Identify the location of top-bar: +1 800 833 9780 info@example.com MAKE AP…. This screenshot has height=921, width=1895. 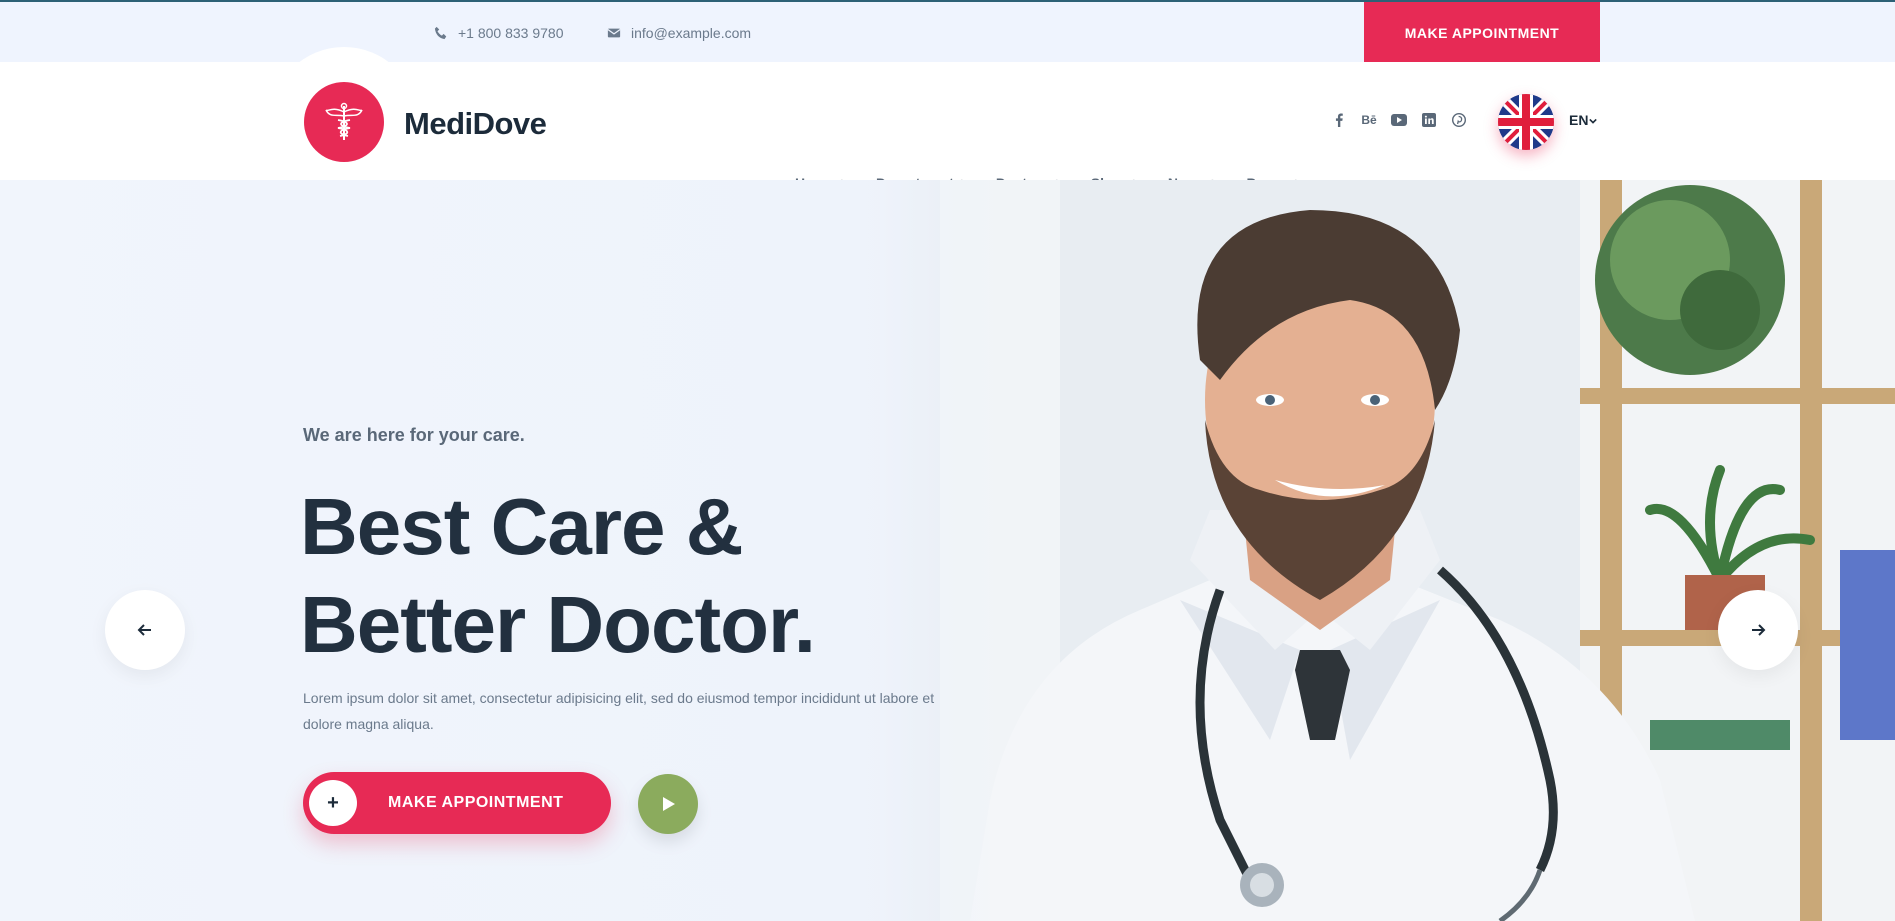
(947, 32).